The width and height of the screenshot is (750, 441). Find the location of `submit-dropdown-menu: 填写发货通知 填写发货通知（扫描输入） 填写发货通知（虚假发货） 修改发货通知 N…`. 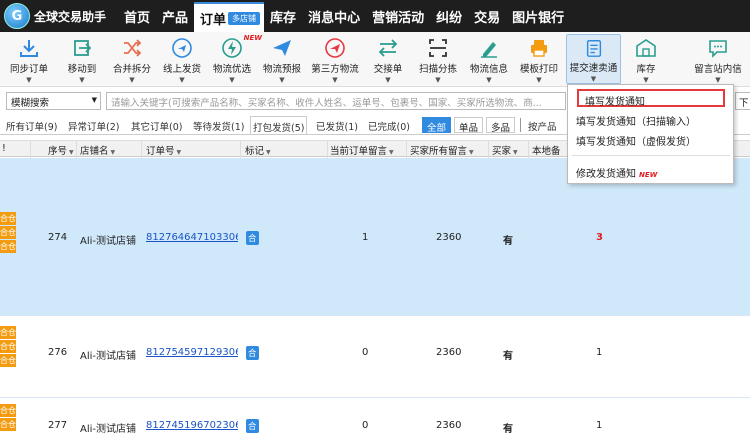

submit-dropdown-menu: 填写发货通知 填写发货通知（扫描输入） 填写发货通知（虚假发货） 修改发货通知 N… is located at coordinates (650, 134).